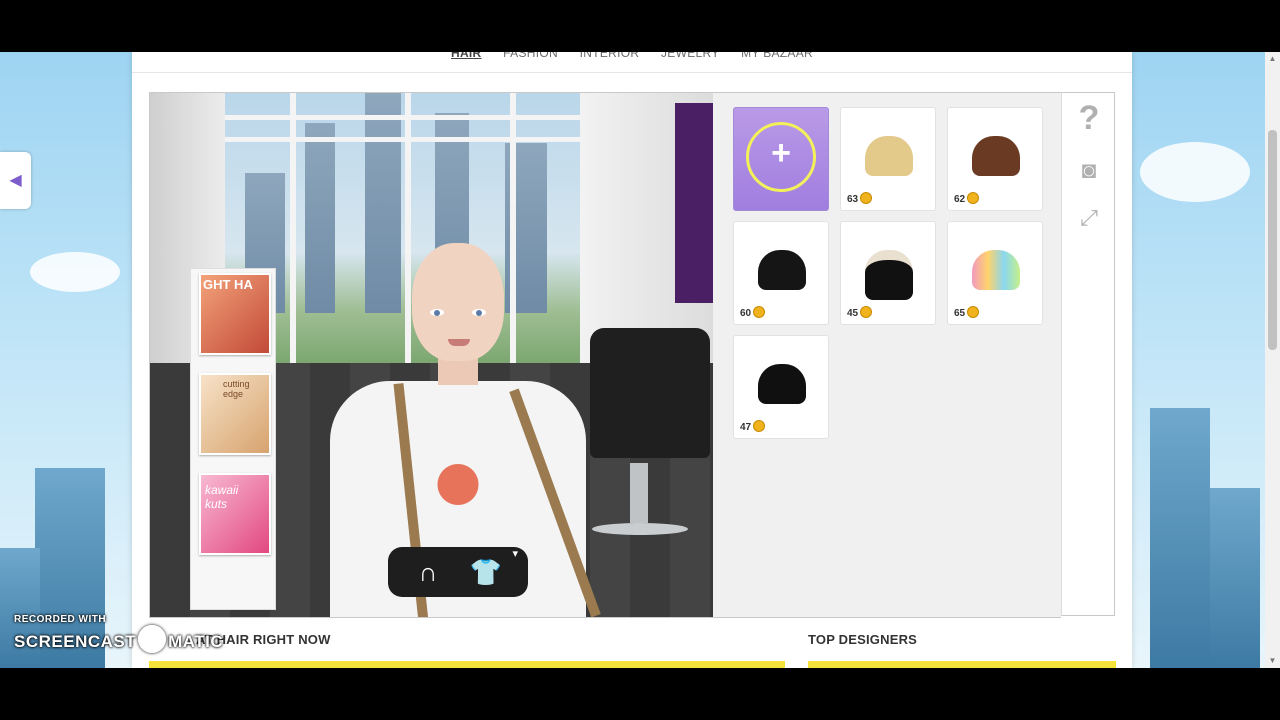 The width and height of the screenshot is (1280, 720). What do you see at coordinates (467, 664) in the screenshot?
I see `hot-hair-banner` at bounding box center [467, 664].